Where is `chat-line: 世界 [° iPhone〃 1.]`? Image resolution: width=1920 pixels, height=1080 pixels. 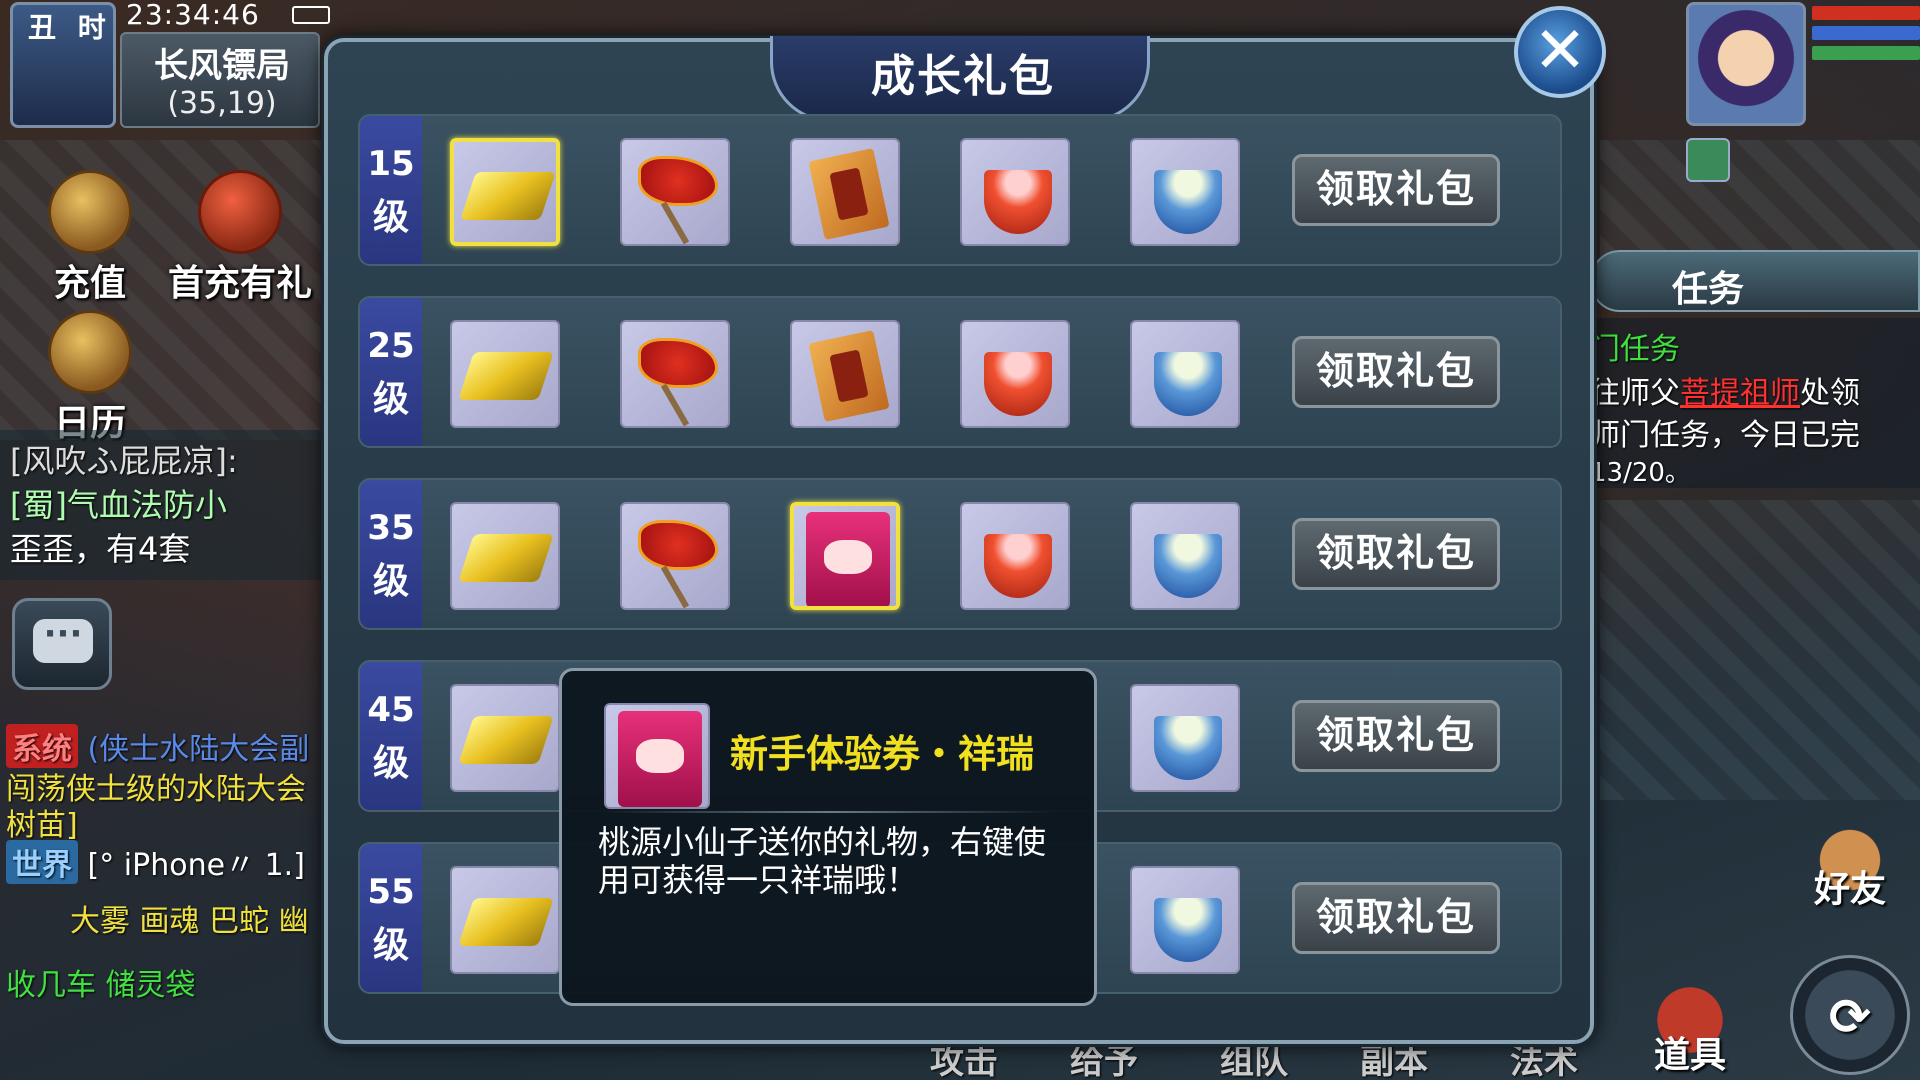
chat-line: 世界 [° iPhone〃 1.] is located at coordinates (155, 862).